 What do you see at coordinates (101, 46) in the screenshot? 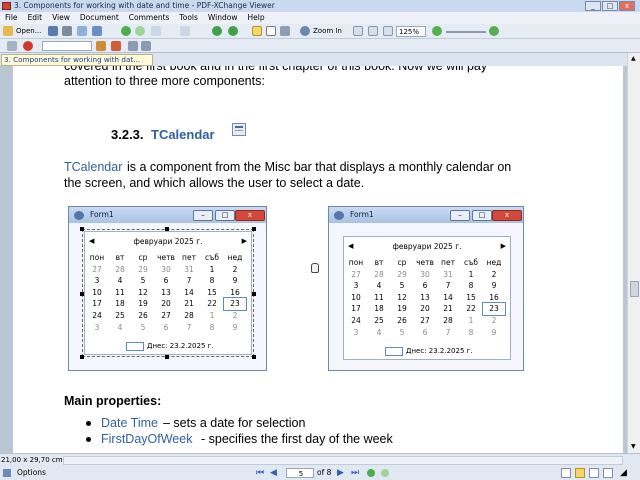
I see `find-icon` at bounding box center [101, 46].